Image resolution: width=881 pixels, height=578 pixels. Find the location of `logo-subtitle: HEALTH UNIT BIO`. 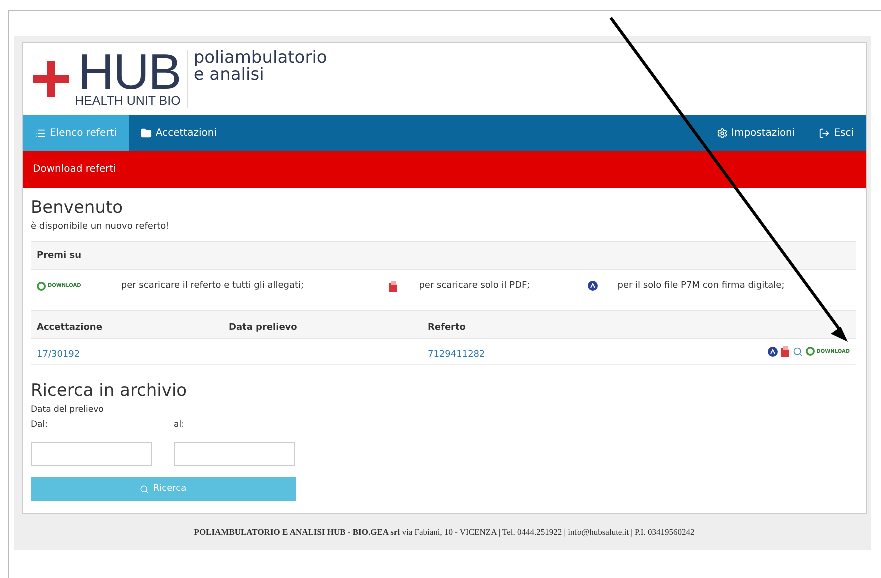

logo-subtitle: HEALTH UNIT BIO is located at coordinates (128, 101).